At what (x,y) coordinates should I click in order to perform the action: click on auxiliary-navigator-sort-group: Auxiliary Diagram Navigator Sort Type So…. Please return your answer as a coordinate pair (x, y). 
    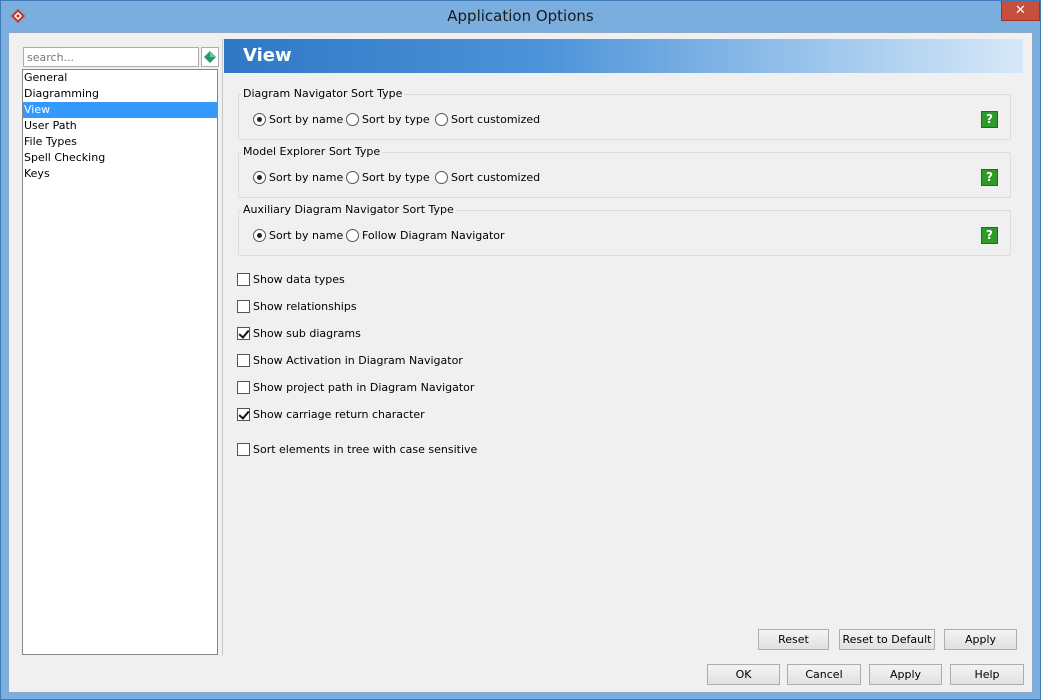
    Looking at the image, I should click on (624, 229).